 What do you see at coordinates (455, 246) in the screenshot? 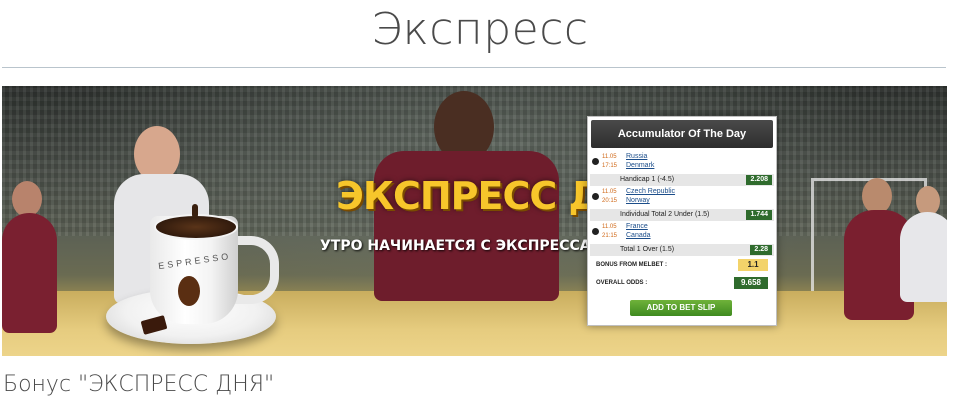
I see `banner-subheadline: УТРО НАЧИНАЕТСЯ С ЭКСПРЕССА` at bounding box center [455, 246].